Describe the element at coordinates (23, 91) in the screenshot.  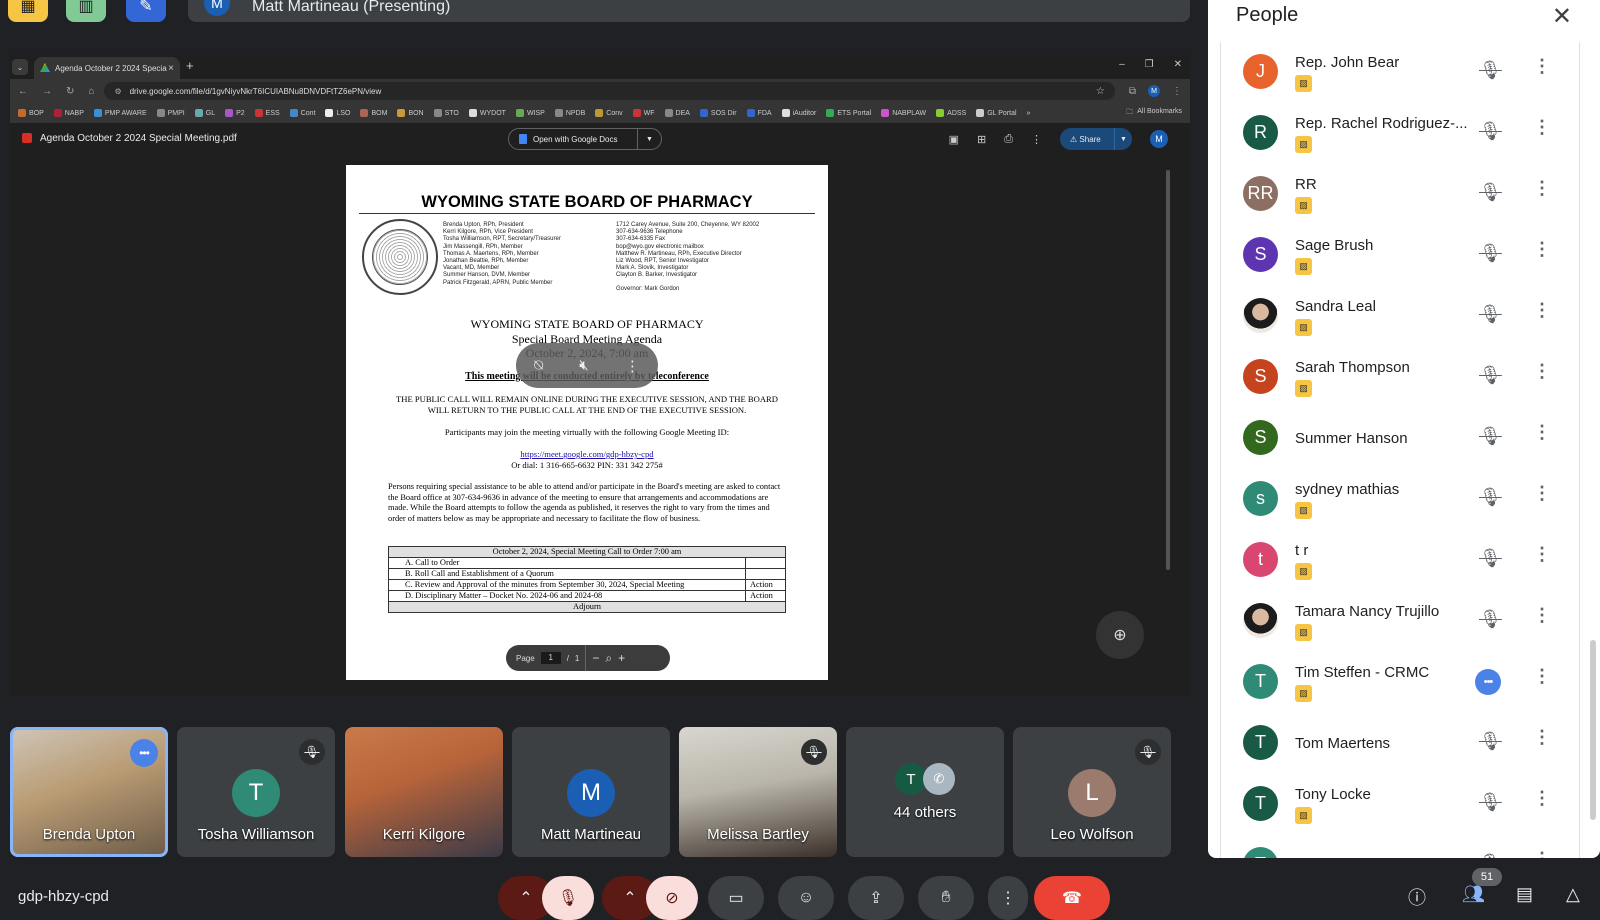
I see `back-icon: ←` at that location.